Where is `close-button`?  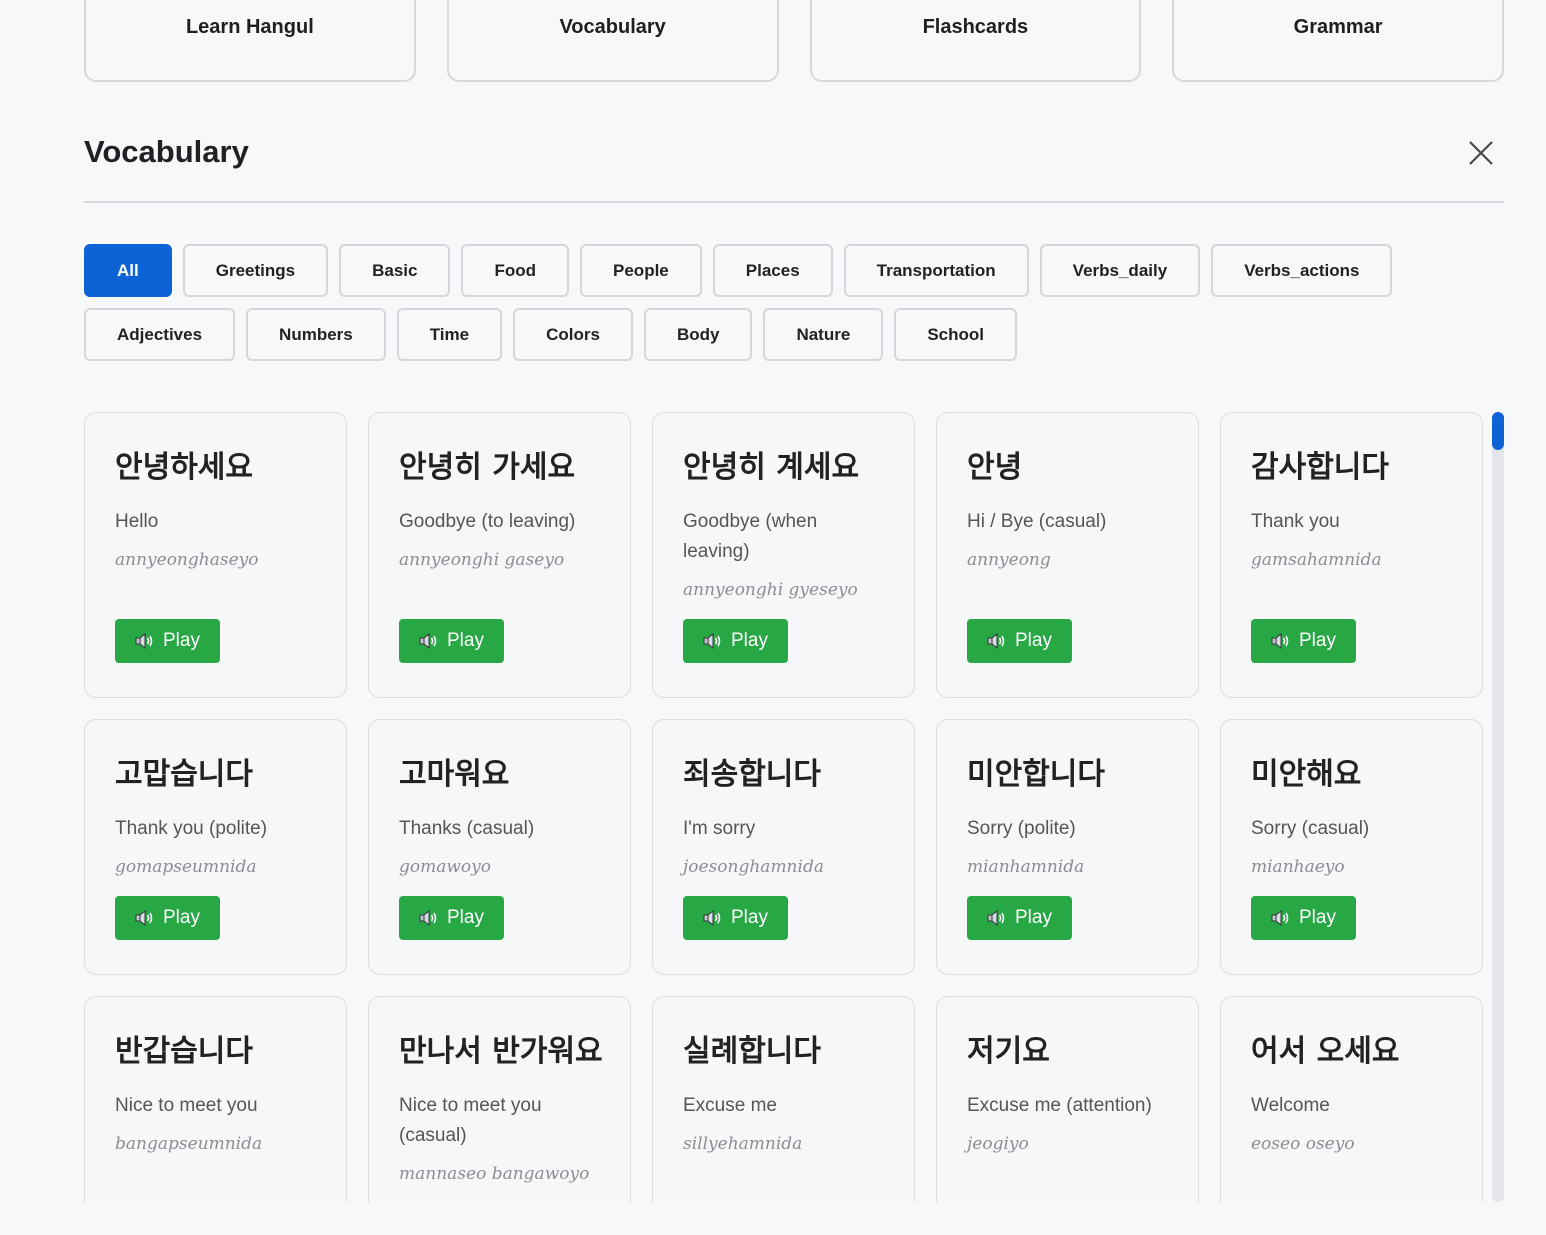 close-button is located at coordinates (1481, 153).